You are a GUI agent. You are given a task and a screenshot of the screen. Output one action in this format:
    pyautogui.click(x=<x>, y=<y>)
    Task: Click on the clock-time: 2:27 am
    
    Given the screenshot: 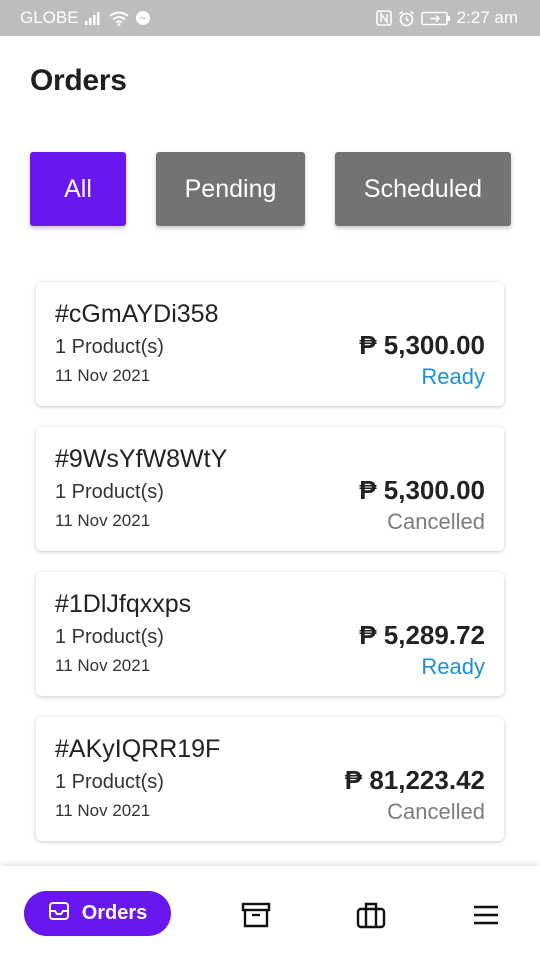 What is the action you would take?
    pyautogui.click(x=487, y=17)
    